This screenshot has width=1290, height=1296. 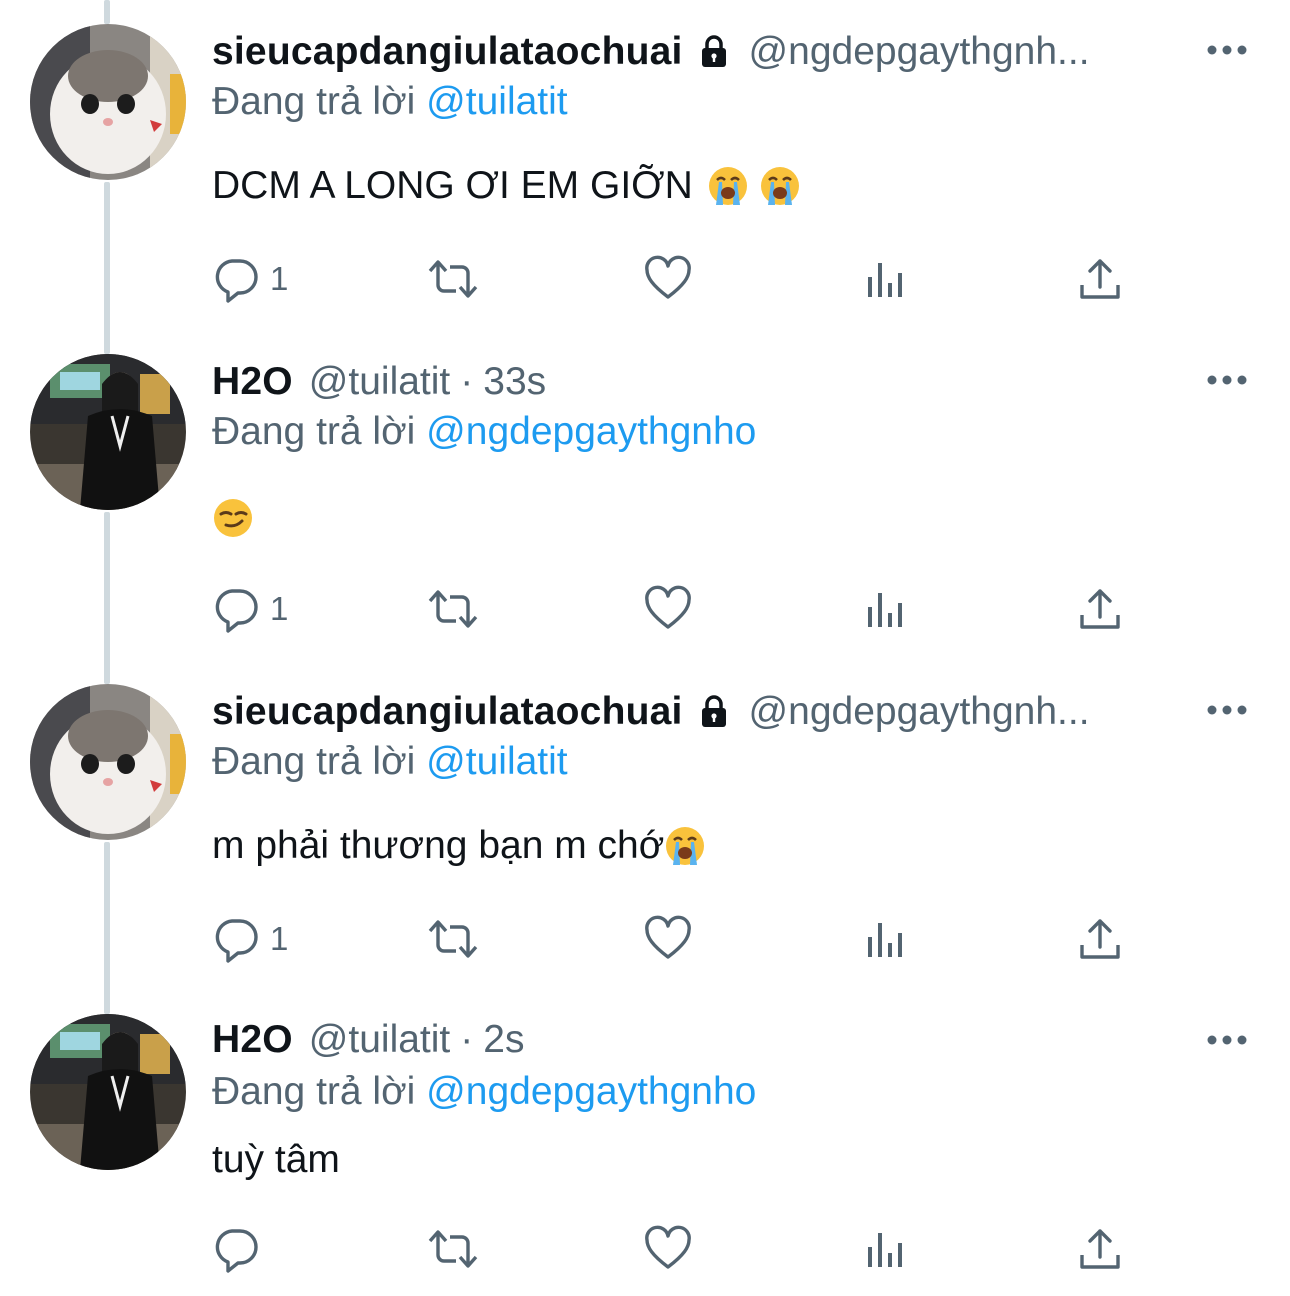 I want to click on timestamp: 33s, so click(x=514, y=382).